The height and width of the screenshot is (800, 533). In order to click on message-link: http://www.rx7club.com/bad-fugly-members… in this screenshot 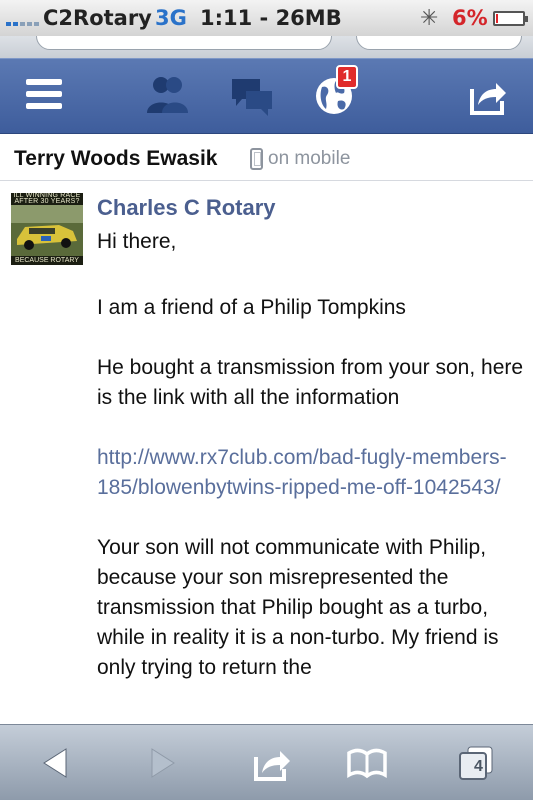, I will do `click(312, 473)`.